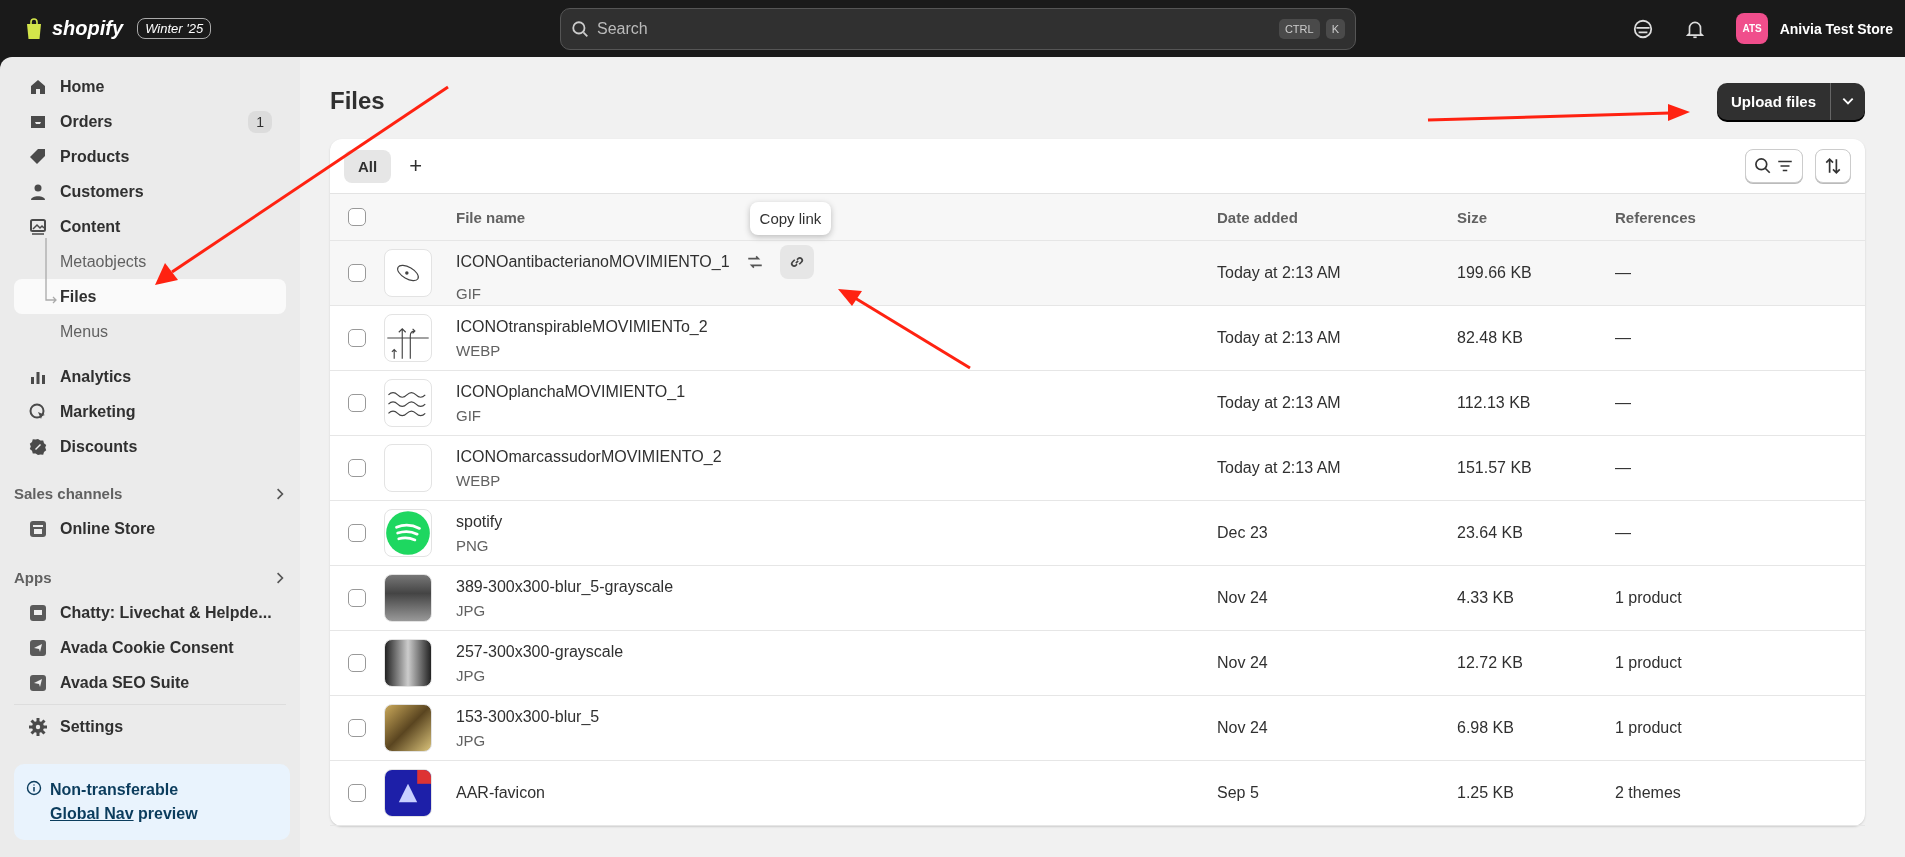 Image resolution: width=1905 pixels, height=857 pixels. What do you see at coordinates (68, 493) in the screenshot?
I see `section-header: Sales channels` at bounding box center [68, 493].